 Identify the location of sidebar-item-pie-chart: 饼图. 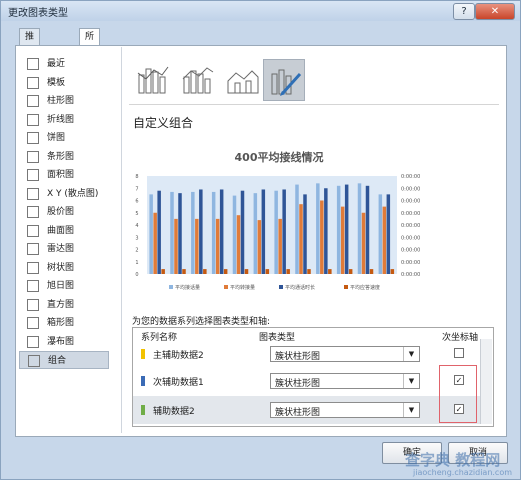
(64, 138).